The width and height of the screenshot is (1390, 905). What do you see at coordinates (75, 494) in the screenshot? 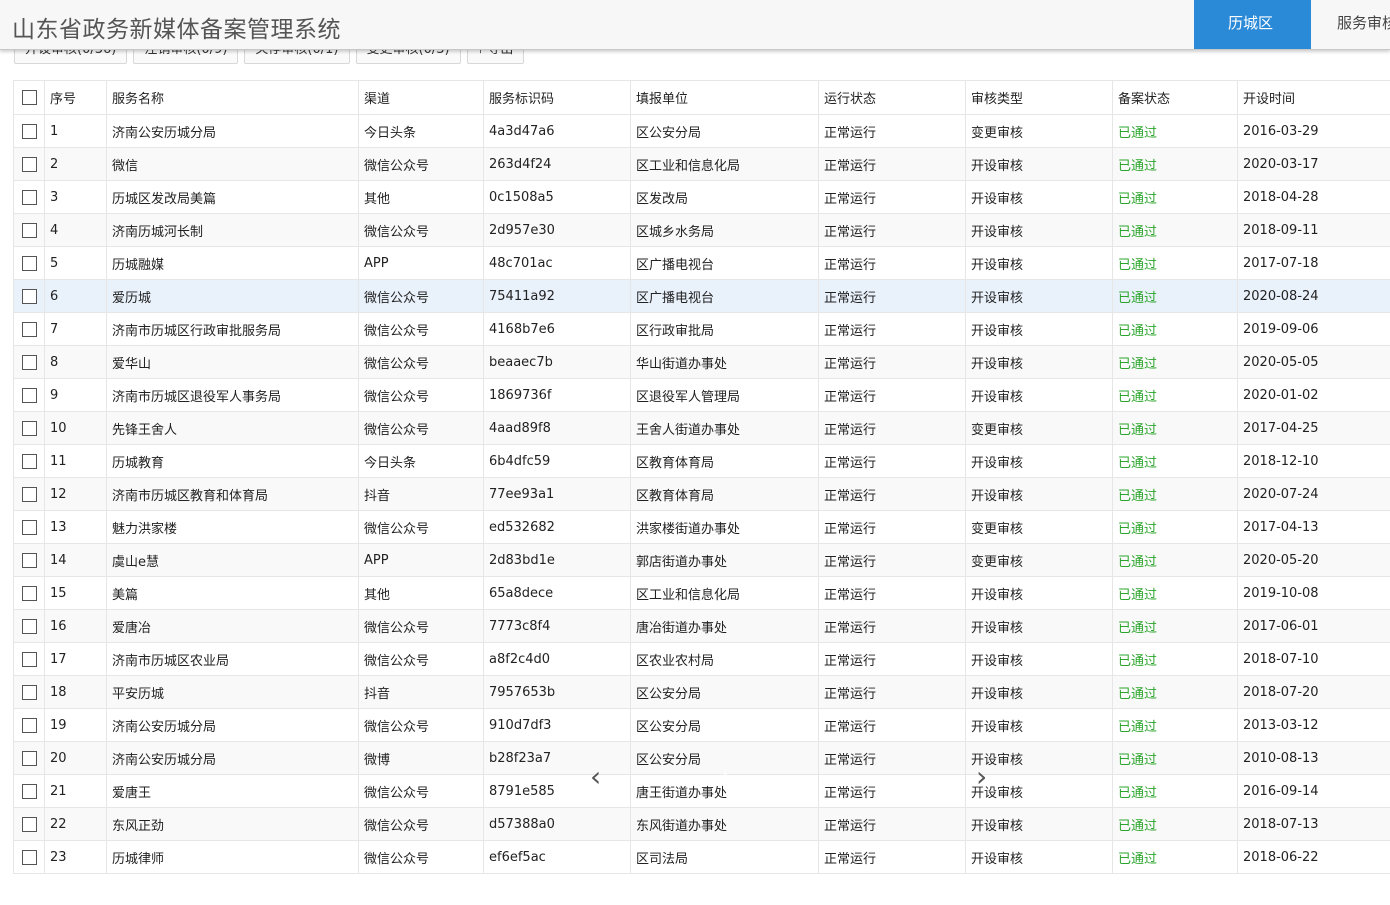
I see `row-index: 12` at bounding box center [75, 494].